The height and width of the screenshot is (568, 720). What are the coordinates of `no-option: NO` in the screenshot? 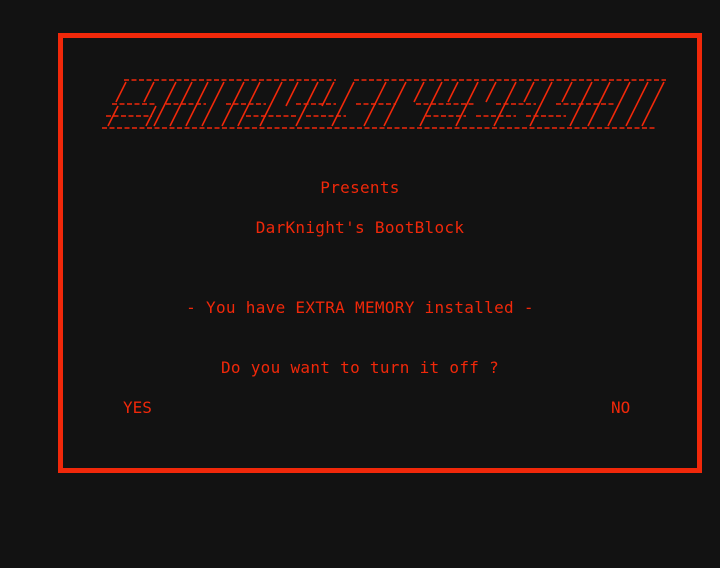 It's located at (620, 408).